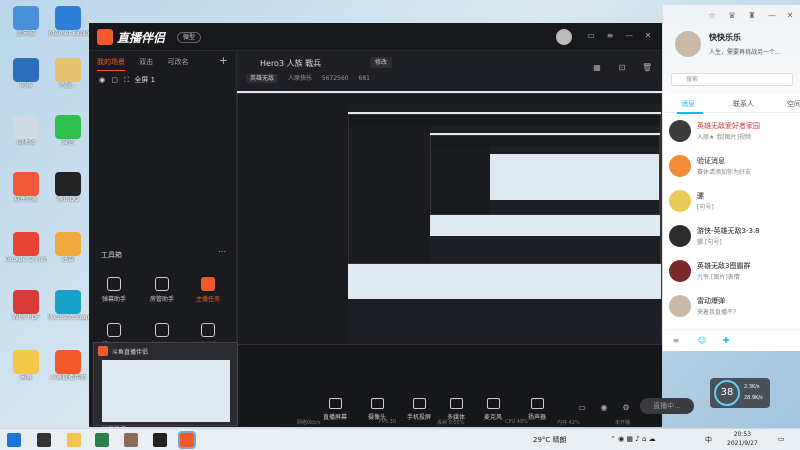  I want to click on desktop-icon: 软件管家, so click(26, 191).